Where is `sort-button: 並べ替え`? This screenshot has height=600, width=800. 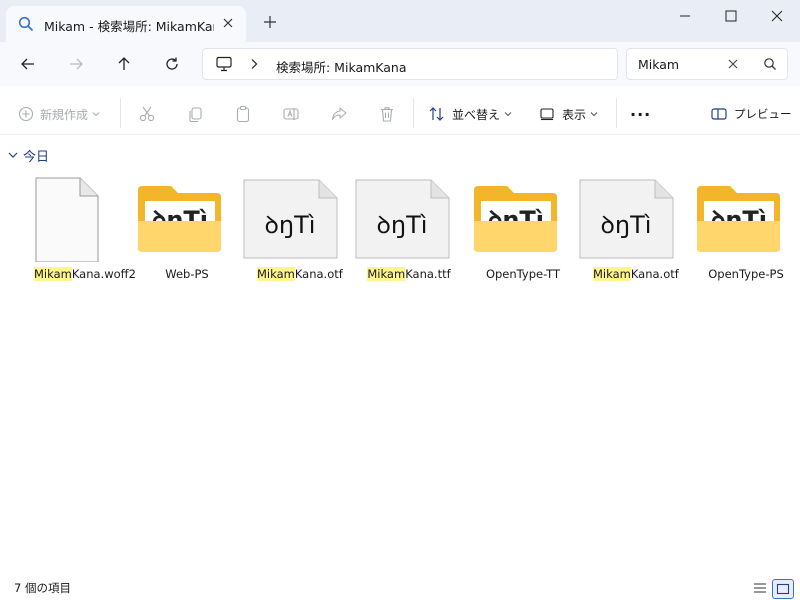 sort-button: 並べ替え is located at coordinates (470, 114).